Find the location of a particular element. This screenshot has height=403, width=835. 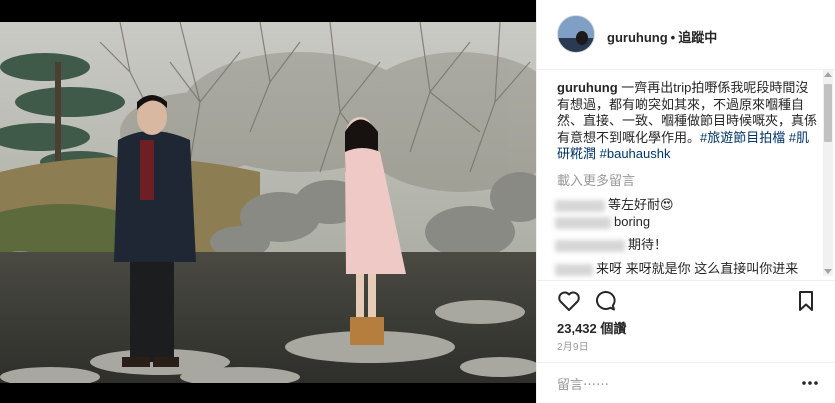

comment-item: 等左好耐😍 is located at coordinates (614, 203).